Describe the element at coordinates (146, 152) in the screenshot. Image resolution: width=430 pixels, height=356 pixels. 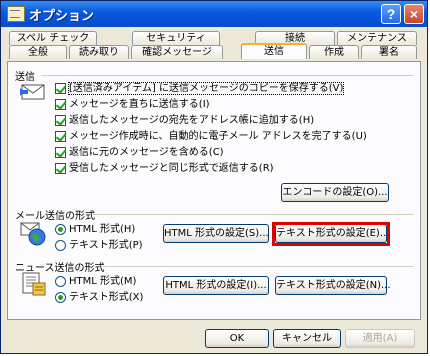
I see `option-label: 返信に元のメッセージを含める(C)` at that location.